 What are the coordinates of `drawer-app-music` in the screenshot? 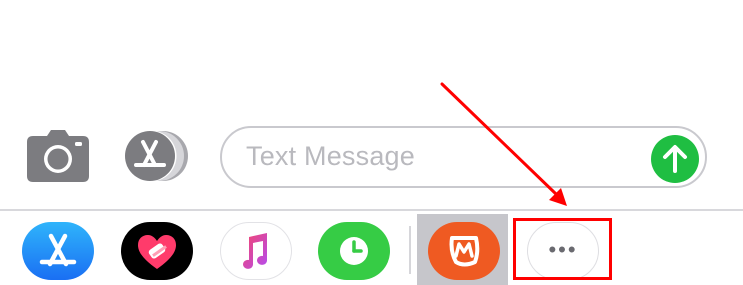 It's located at (256, 251).